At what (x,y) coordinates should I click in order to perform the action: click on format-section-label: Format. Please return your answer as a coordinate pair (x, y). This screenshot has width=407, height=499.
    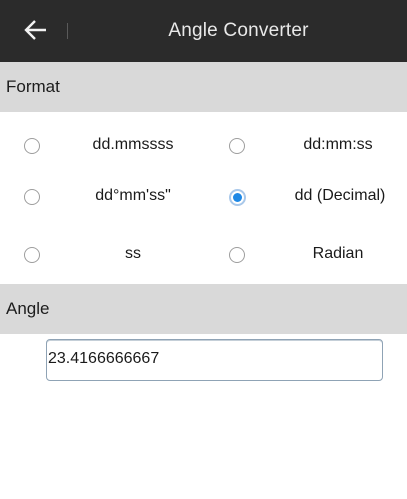
    Looking at the image, I should click on (33, 86).